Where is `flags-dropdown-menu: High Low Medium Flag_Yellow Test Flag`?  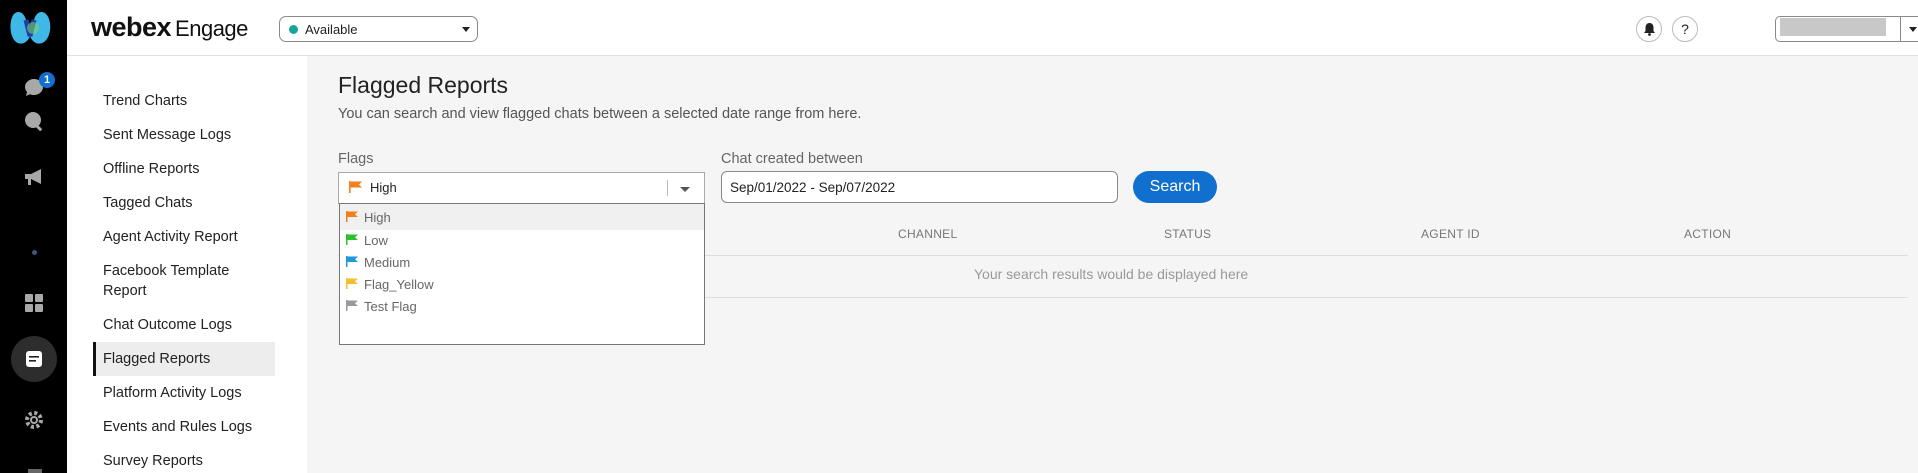 flags-dropdown-menu: High Low Medium Flag_Yellow Test Flag is located at coordinates (522, 274).